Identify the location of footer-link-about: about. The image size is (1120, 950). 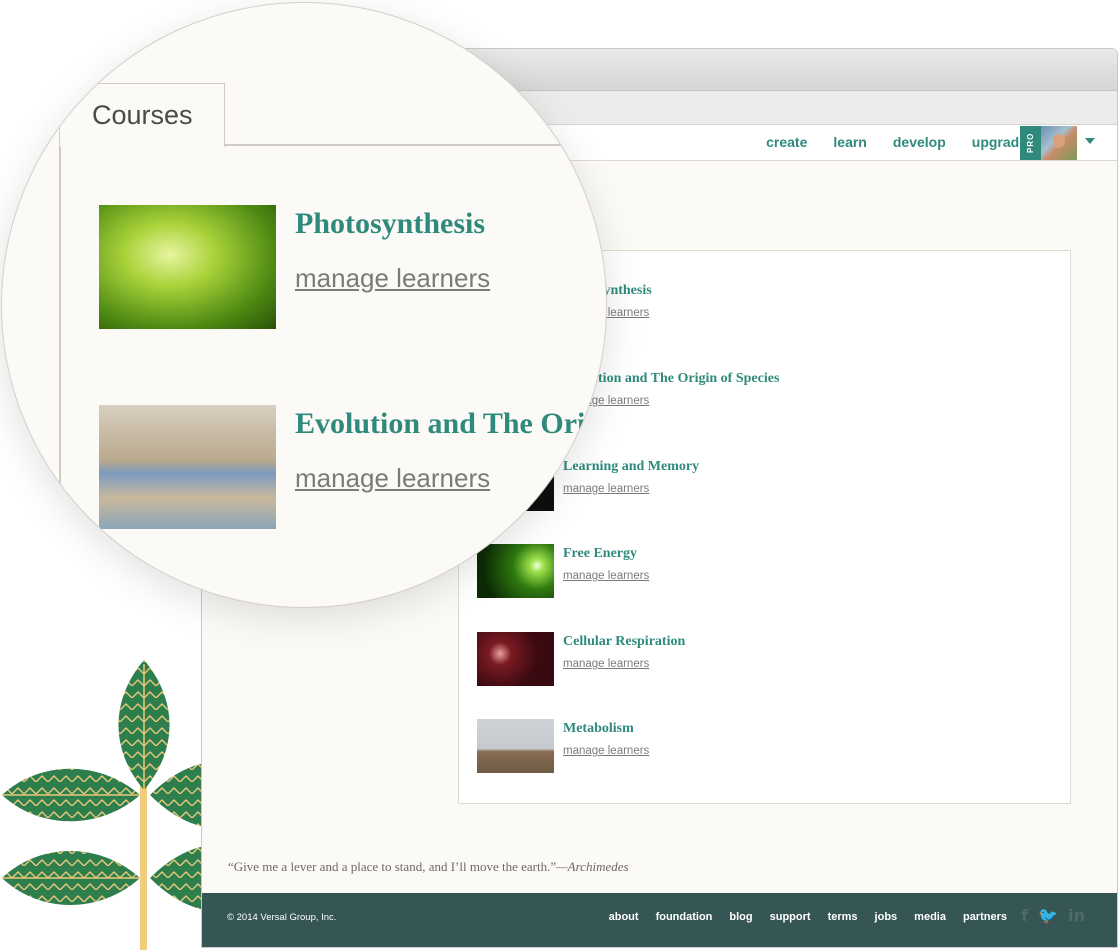
(624, 917).